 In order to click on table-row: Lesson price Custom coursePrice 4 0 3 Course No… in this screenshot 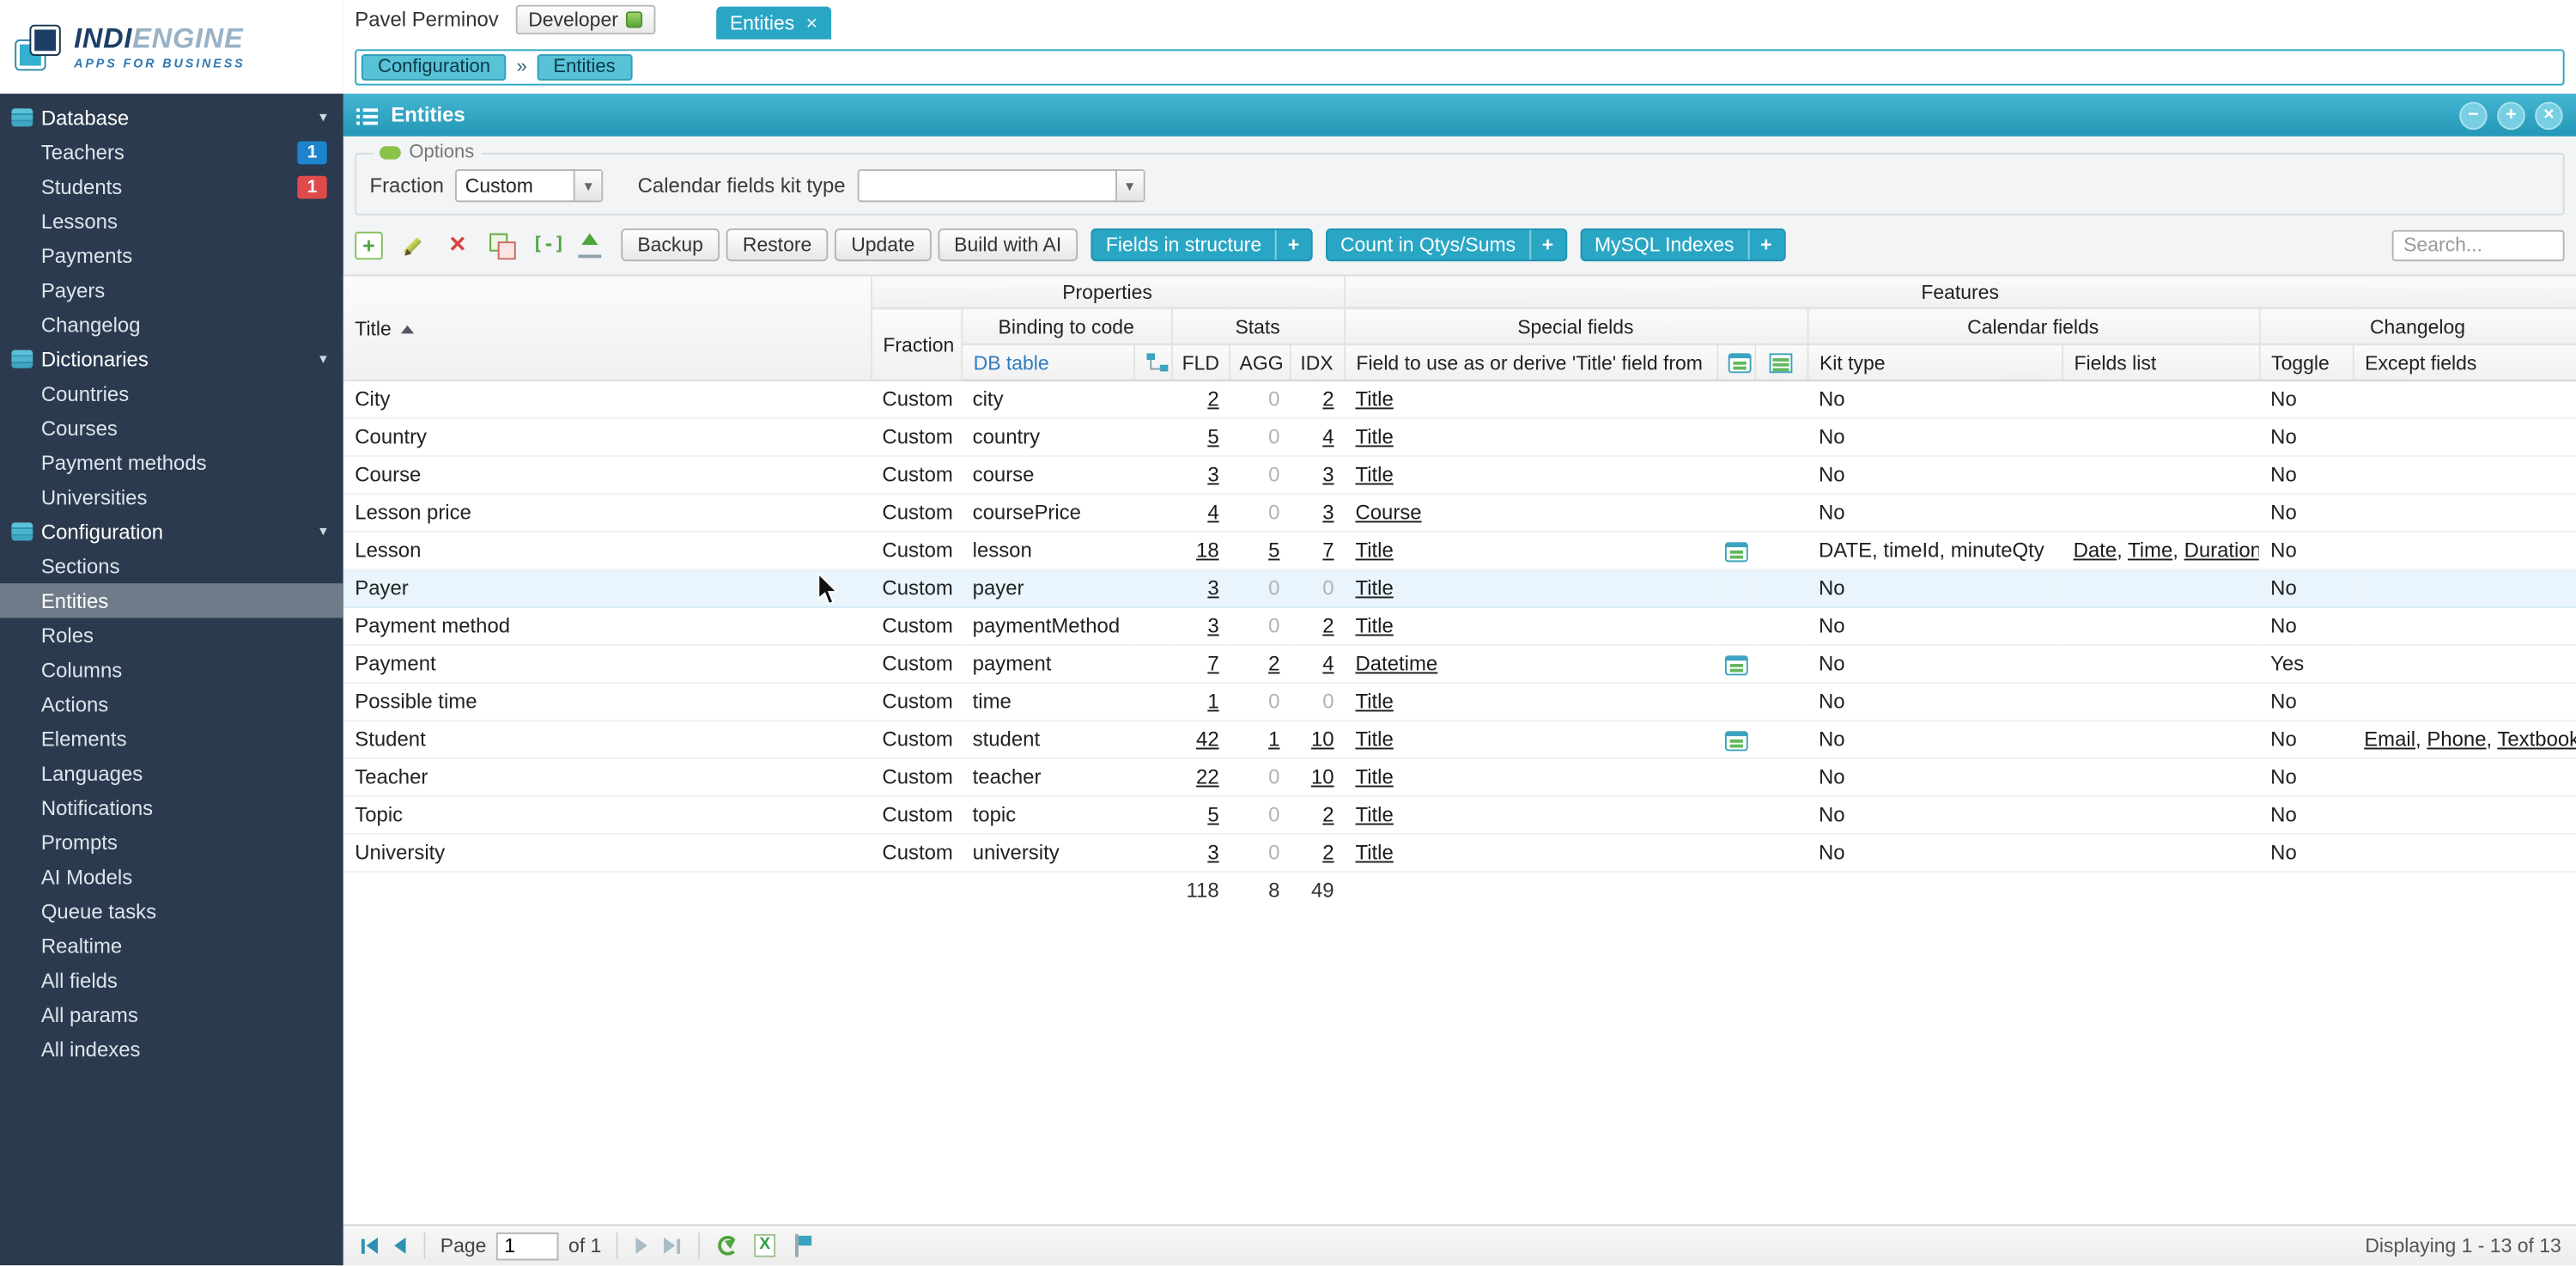, I will do `click(1459, 513)`.